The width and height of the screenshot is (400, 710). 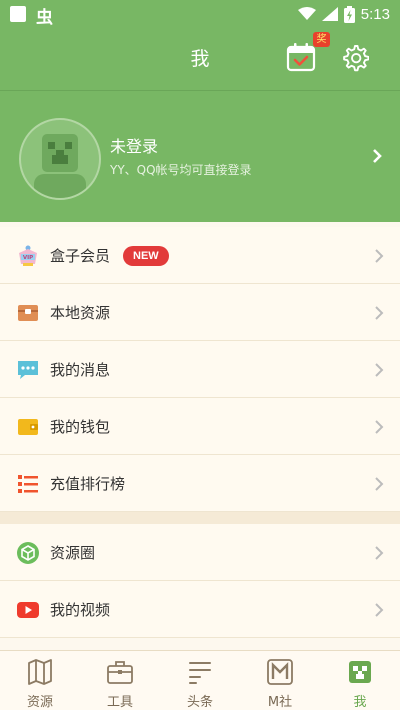 I want to click on tab-label: 头条, so click(x=199, y=702).